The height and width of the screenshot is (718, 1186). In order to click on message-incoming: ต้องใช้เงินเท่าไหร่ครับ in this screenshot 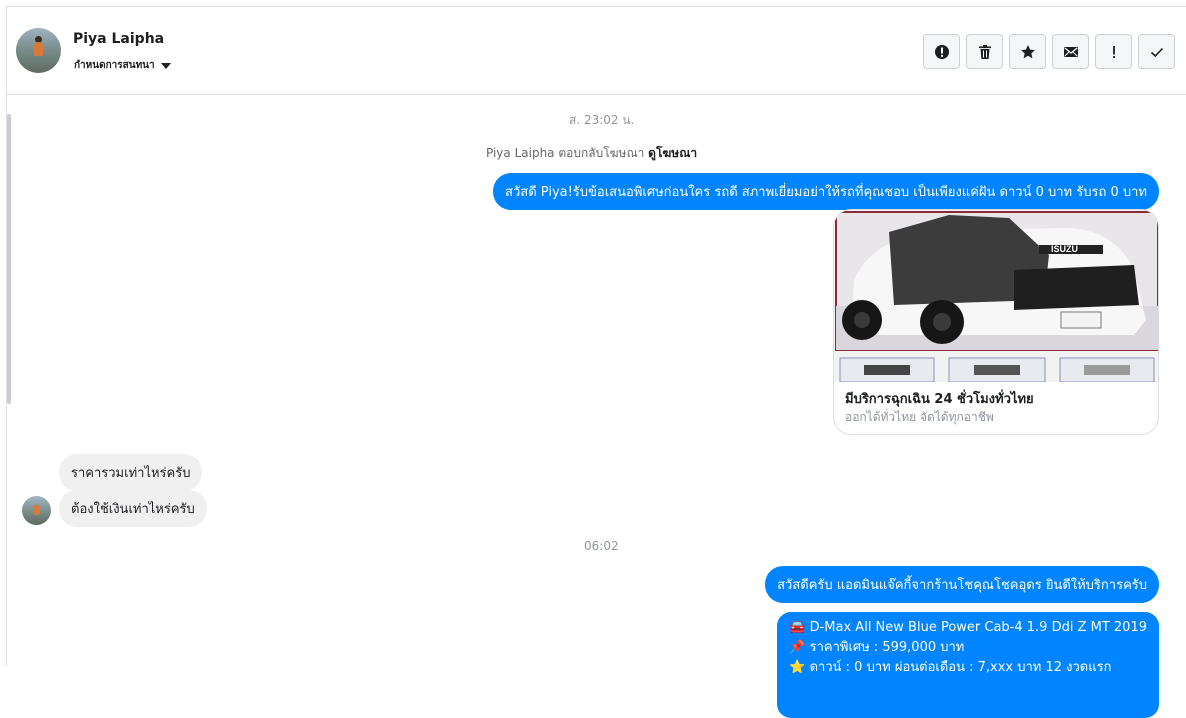, I will do `click(133, 508)`.